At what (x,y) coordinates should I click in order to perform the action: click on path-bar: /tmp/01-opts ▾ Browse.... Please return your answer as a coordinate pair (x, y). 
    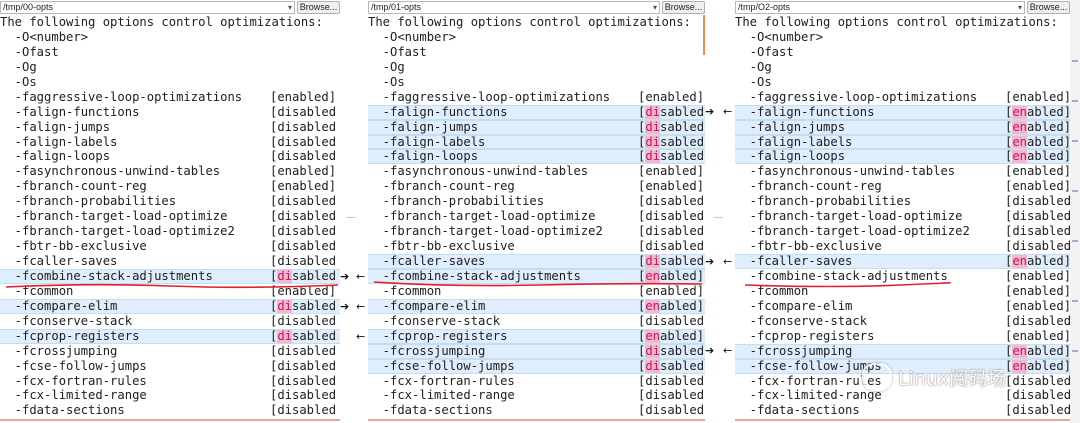
    Looking at the image, I should click on (536, 7).